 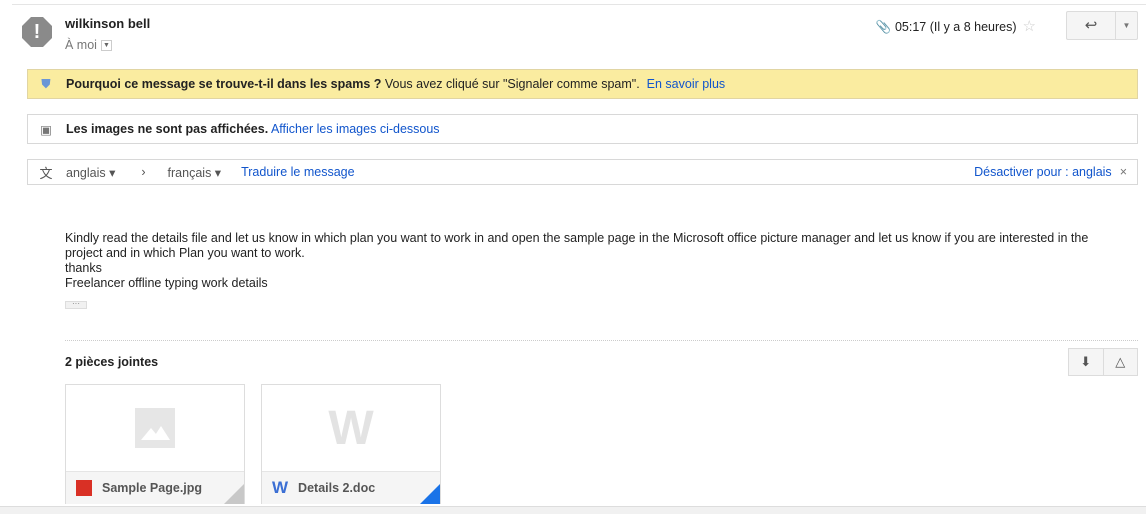 What do you see at coordinates (351, 428) in the screenshot?
I see `word-placeholder-icon: W` at bounding box center [351, 428].